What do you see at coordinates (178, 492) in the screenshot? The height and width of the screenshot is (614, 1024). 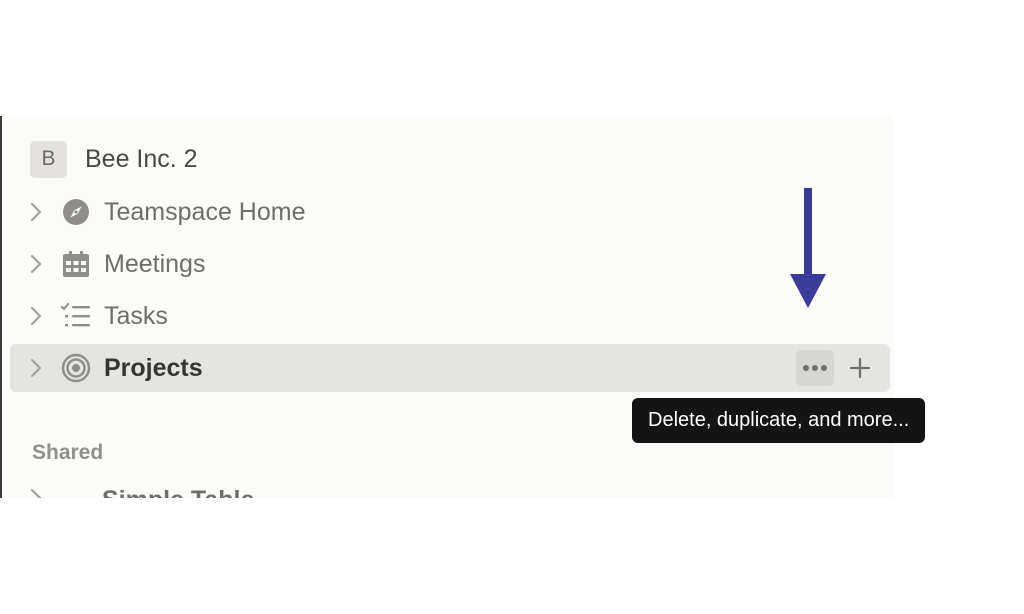 I see `sidebar-item-label: Simple Table` at bounding box center [178, 492].